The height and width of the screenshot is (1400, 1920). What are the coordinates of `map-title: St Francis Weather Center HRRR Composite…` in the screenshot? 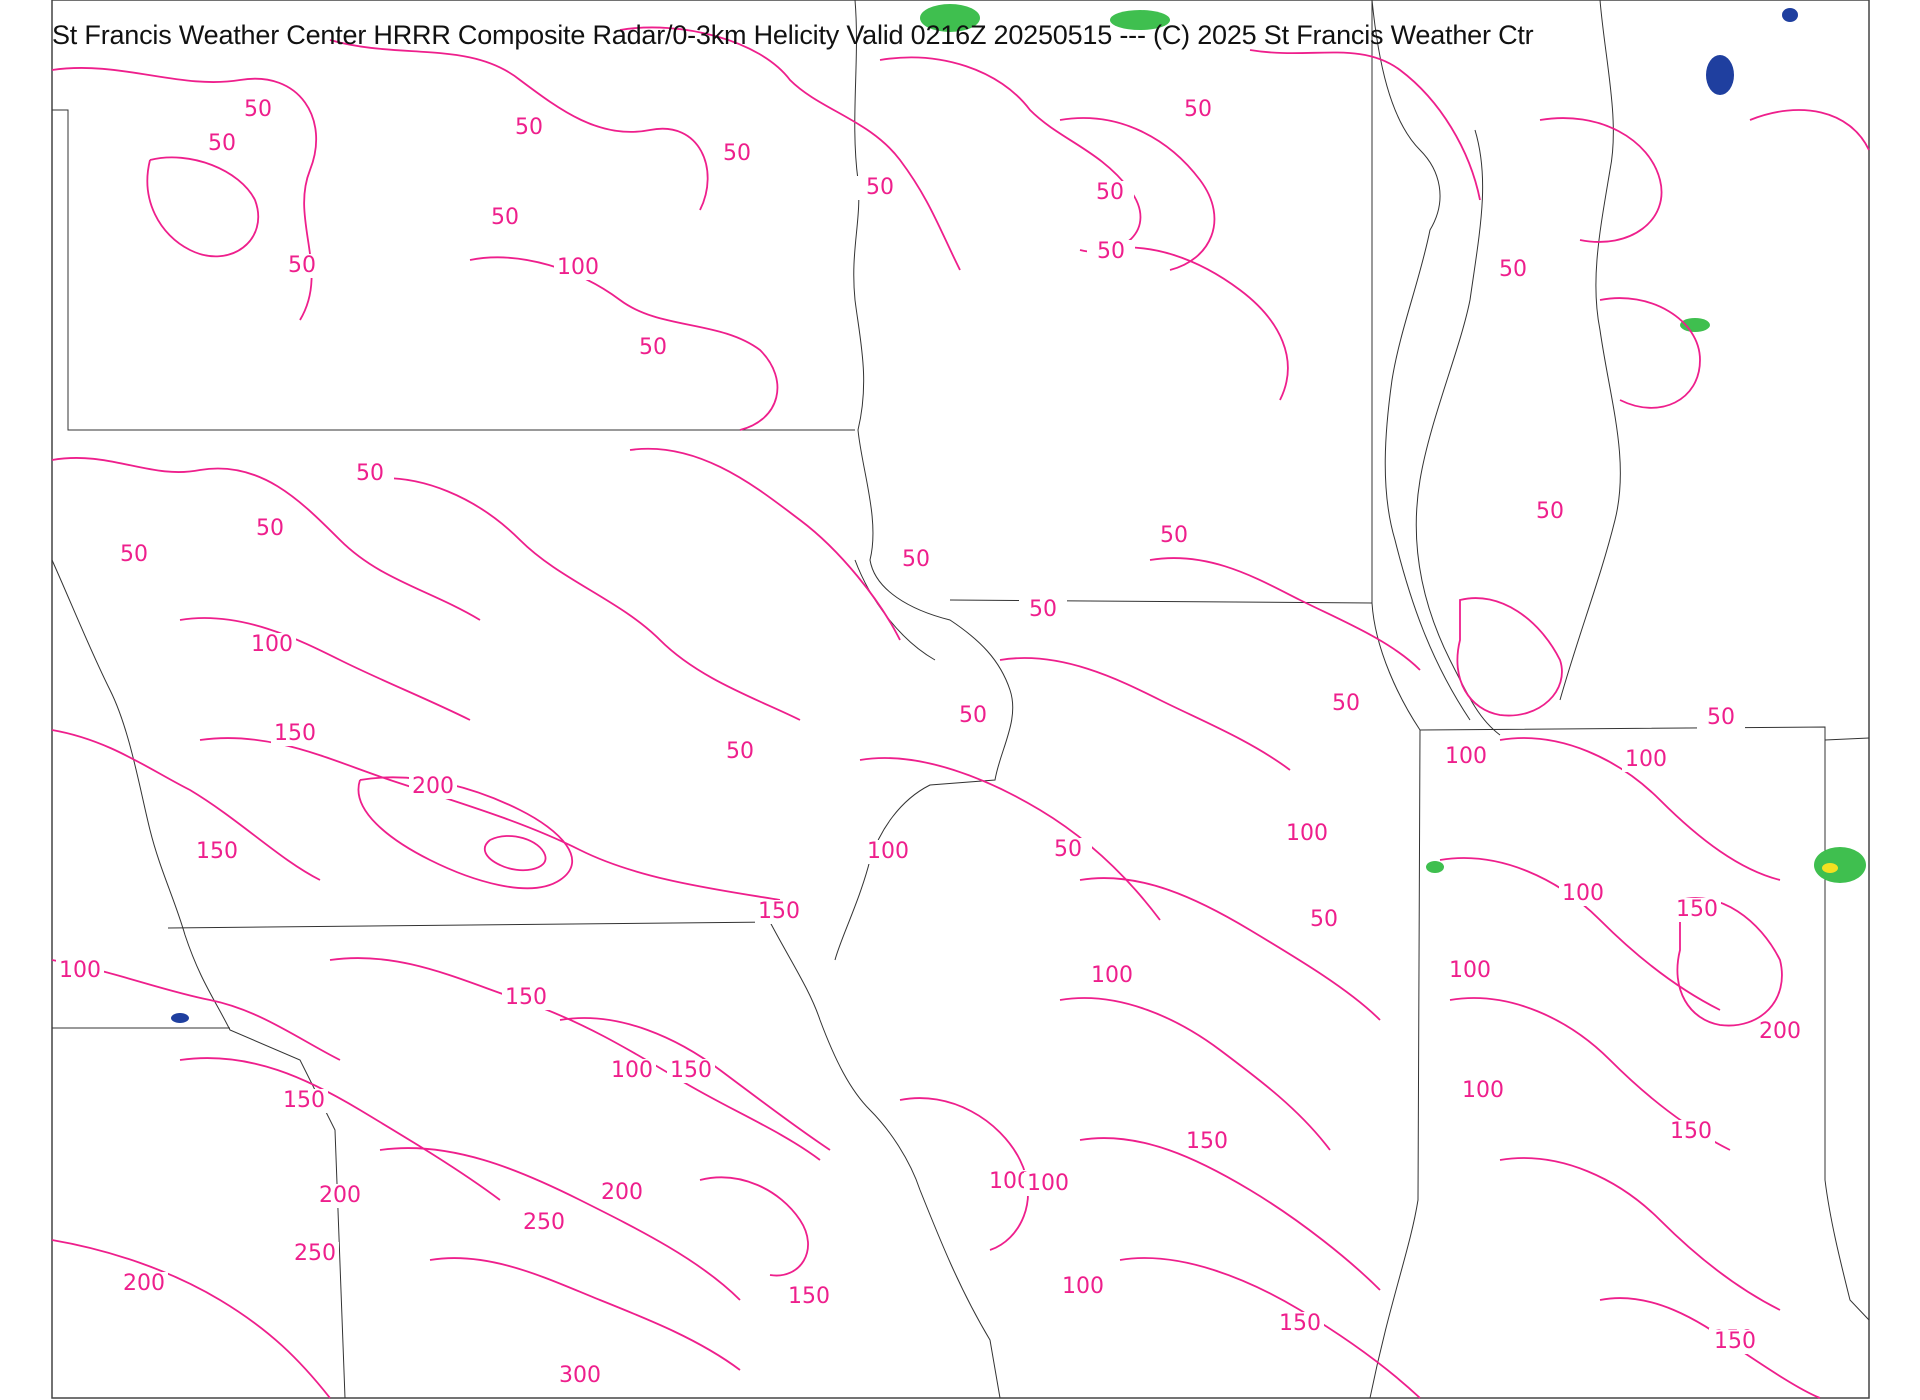 It's located at (793, 35).